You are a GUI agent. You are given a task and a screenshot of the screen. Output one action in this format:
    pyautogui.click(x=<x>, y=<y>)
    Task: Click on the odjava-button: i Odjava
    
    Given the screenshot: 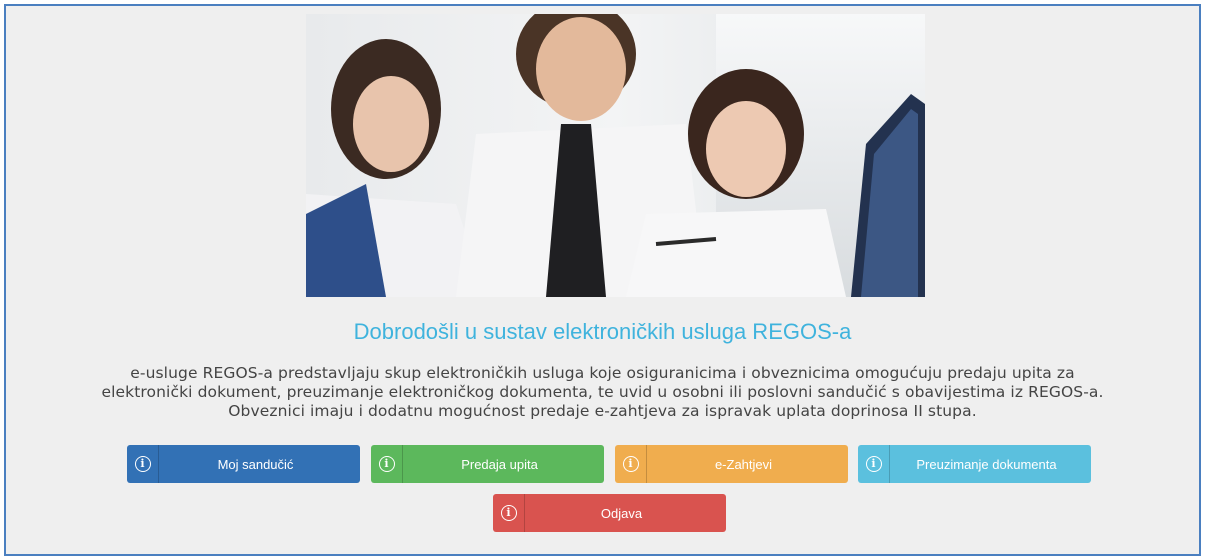 What is the action you would take?
    pyautogui.click(x=609, y=513)
    